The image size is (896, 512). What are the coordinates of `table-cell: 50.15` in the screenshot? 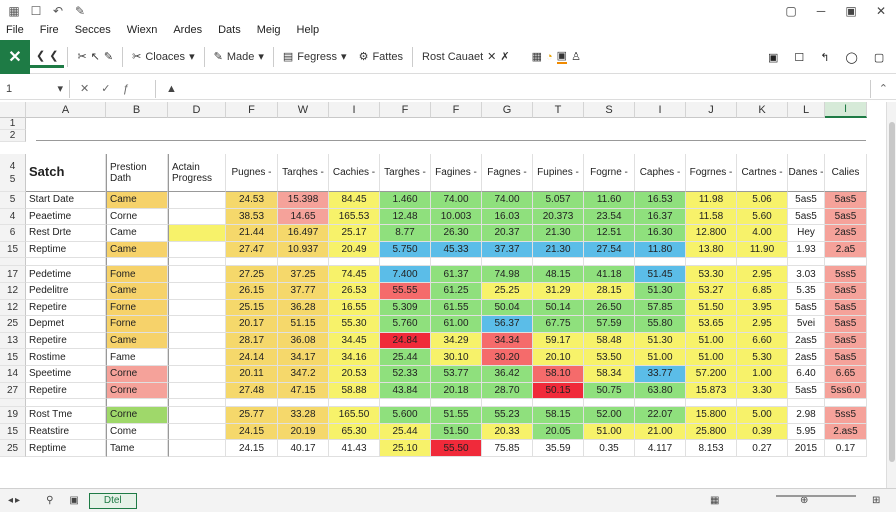 It's located at (558, 391).